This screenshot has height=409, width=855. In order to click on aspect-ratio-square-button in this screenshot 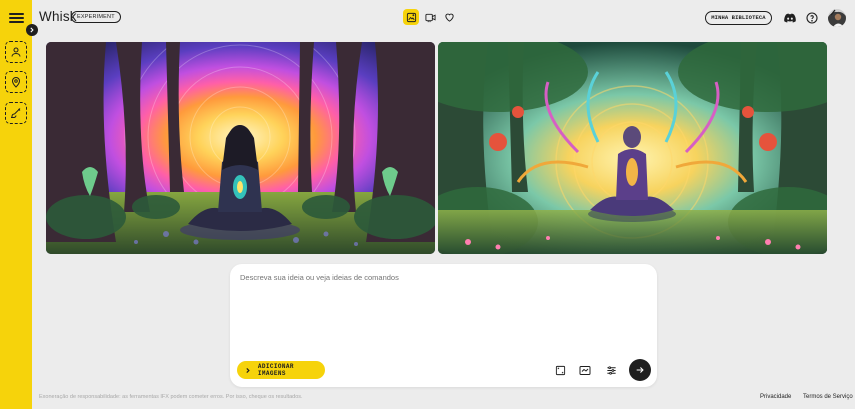, I will do `click(560, 370)`.